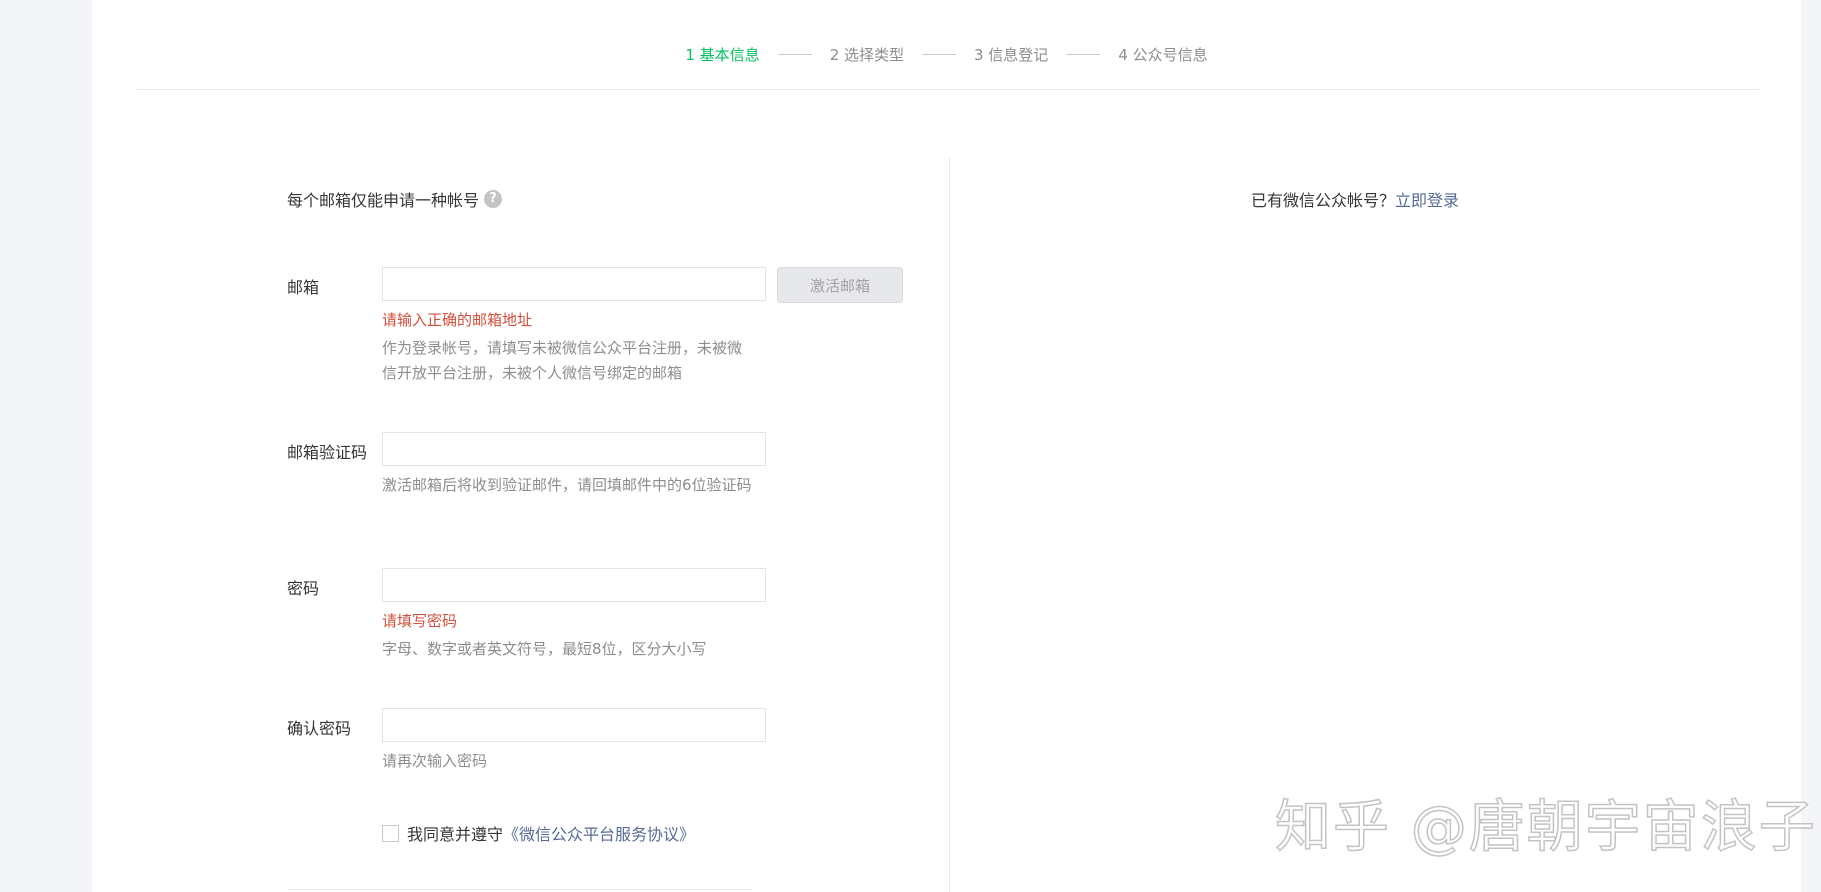  Describe the element at coordinates (1011, 54) in the screenshot. I see `step-info-register: 3 信息登记` at that location.